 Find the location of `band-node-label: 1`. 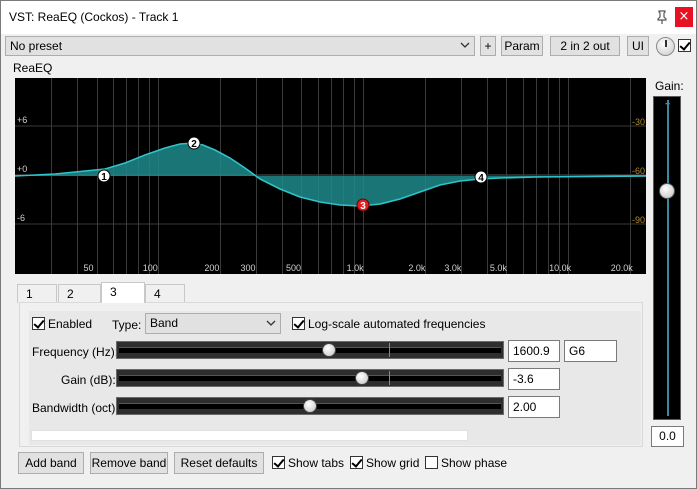

band-node-label: 1 is located at coordinates (104, 177).